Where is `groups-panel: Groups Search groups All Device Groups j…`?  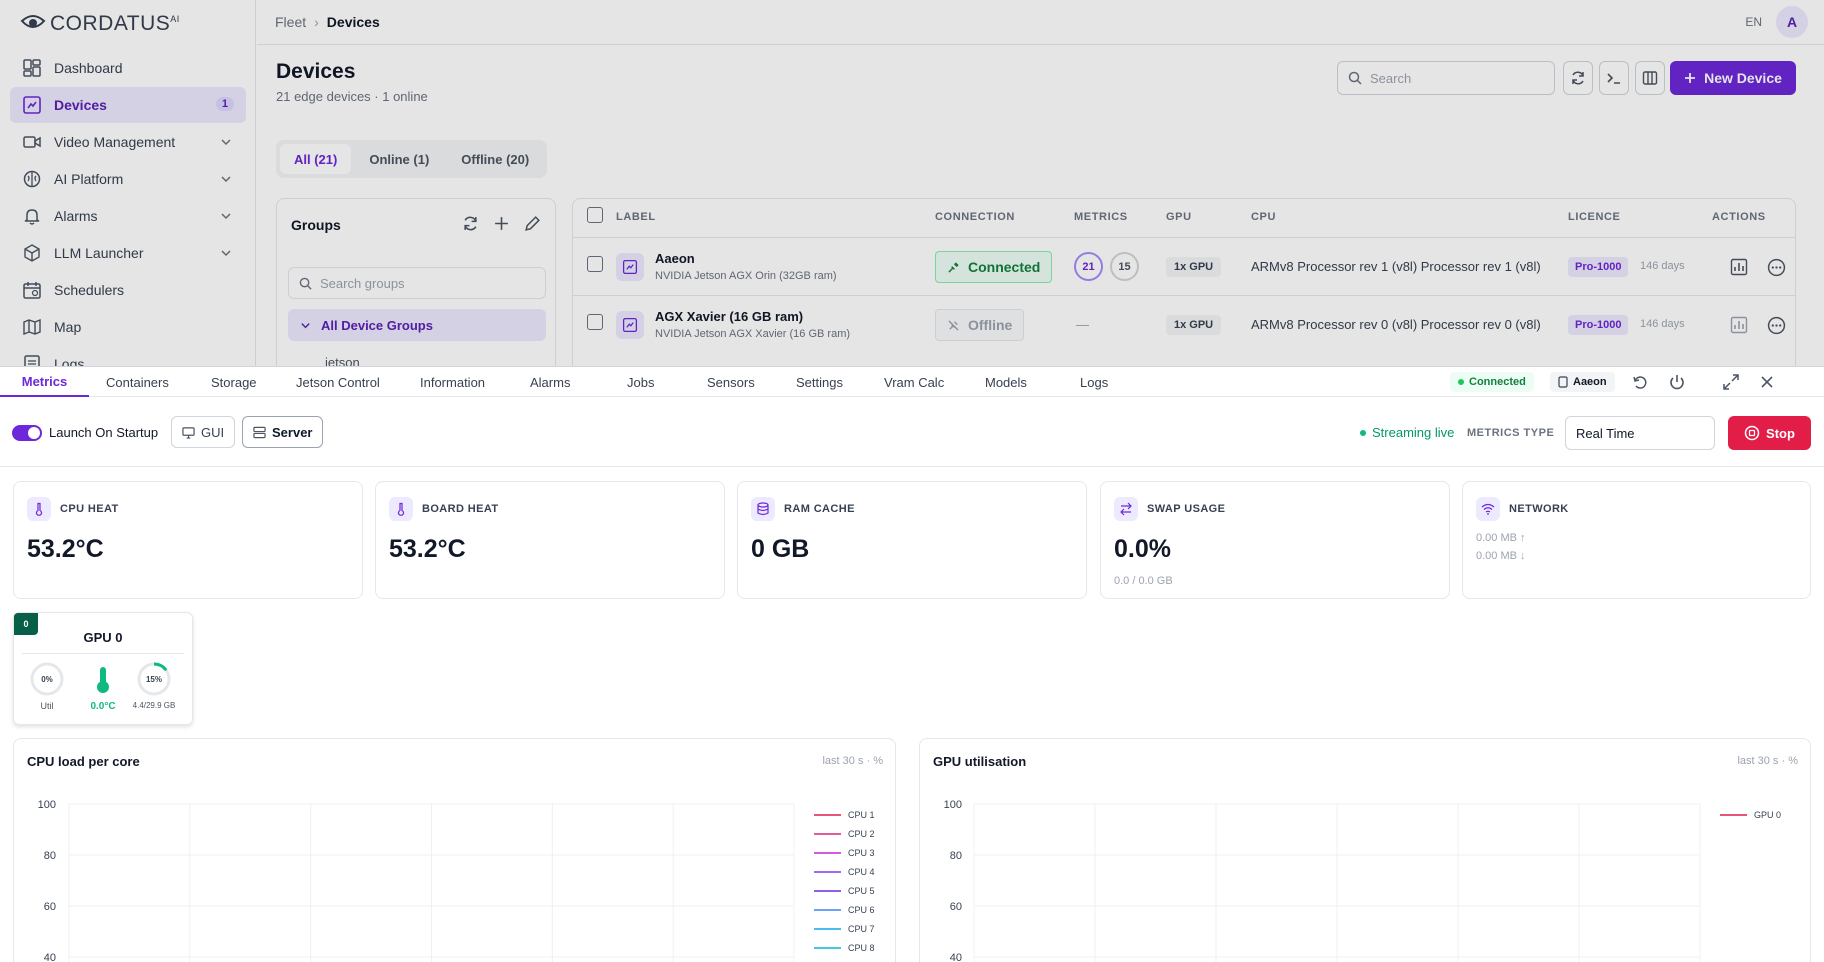
groups-panel: Groups Search groups All Device Groups j… is located at coordinates (416, 282).